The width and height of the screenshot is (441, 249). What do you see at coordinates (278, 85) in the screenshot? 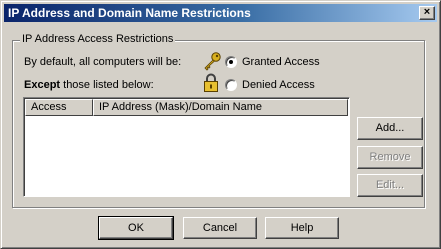
I see `denied-access-label: Denied Access` at bounding box center [278, 85].